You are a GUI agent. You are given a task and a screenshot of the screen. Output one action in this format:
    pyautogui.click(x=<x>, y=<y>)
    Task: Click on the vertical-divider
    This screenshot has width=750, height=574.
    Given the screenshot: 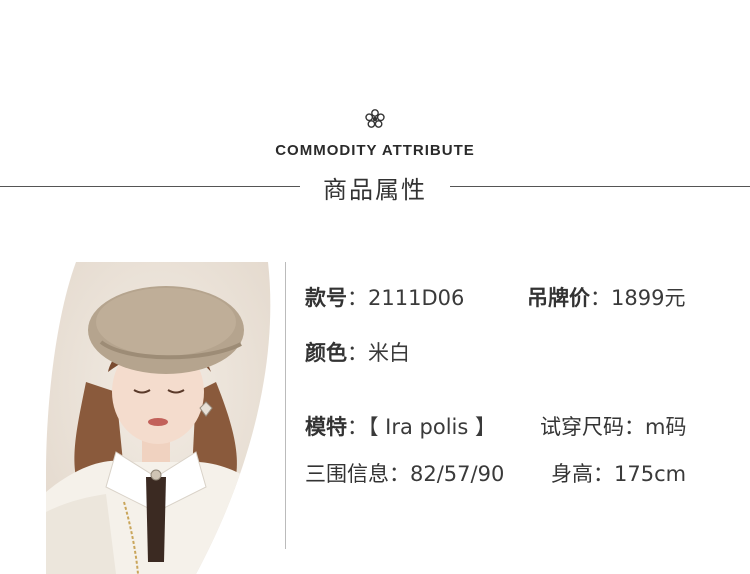 What is the action you would take?
    pyautogui.click(x=285, y=405)
    